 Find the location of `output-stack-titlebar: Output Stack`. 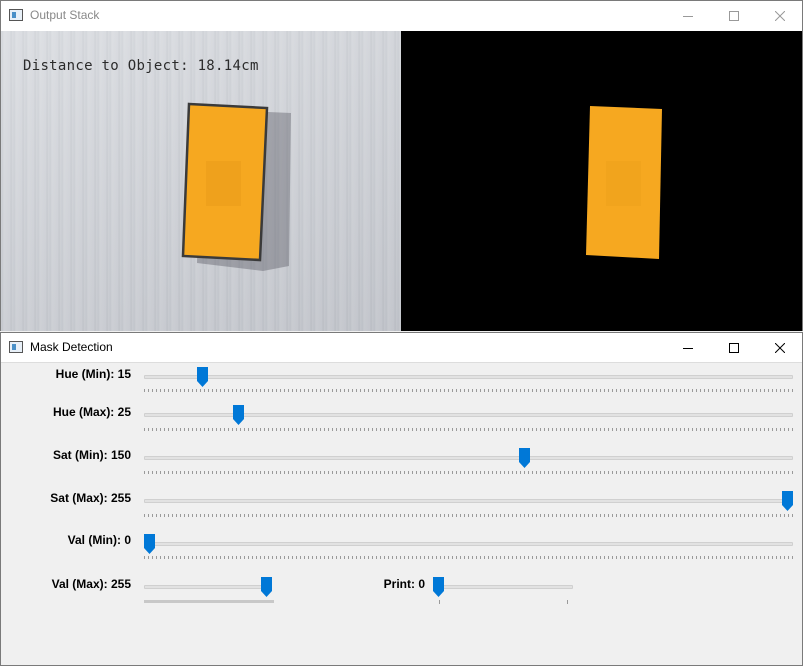

output-stack-titlebar: Output Stack is located at coordinates (401, 16).